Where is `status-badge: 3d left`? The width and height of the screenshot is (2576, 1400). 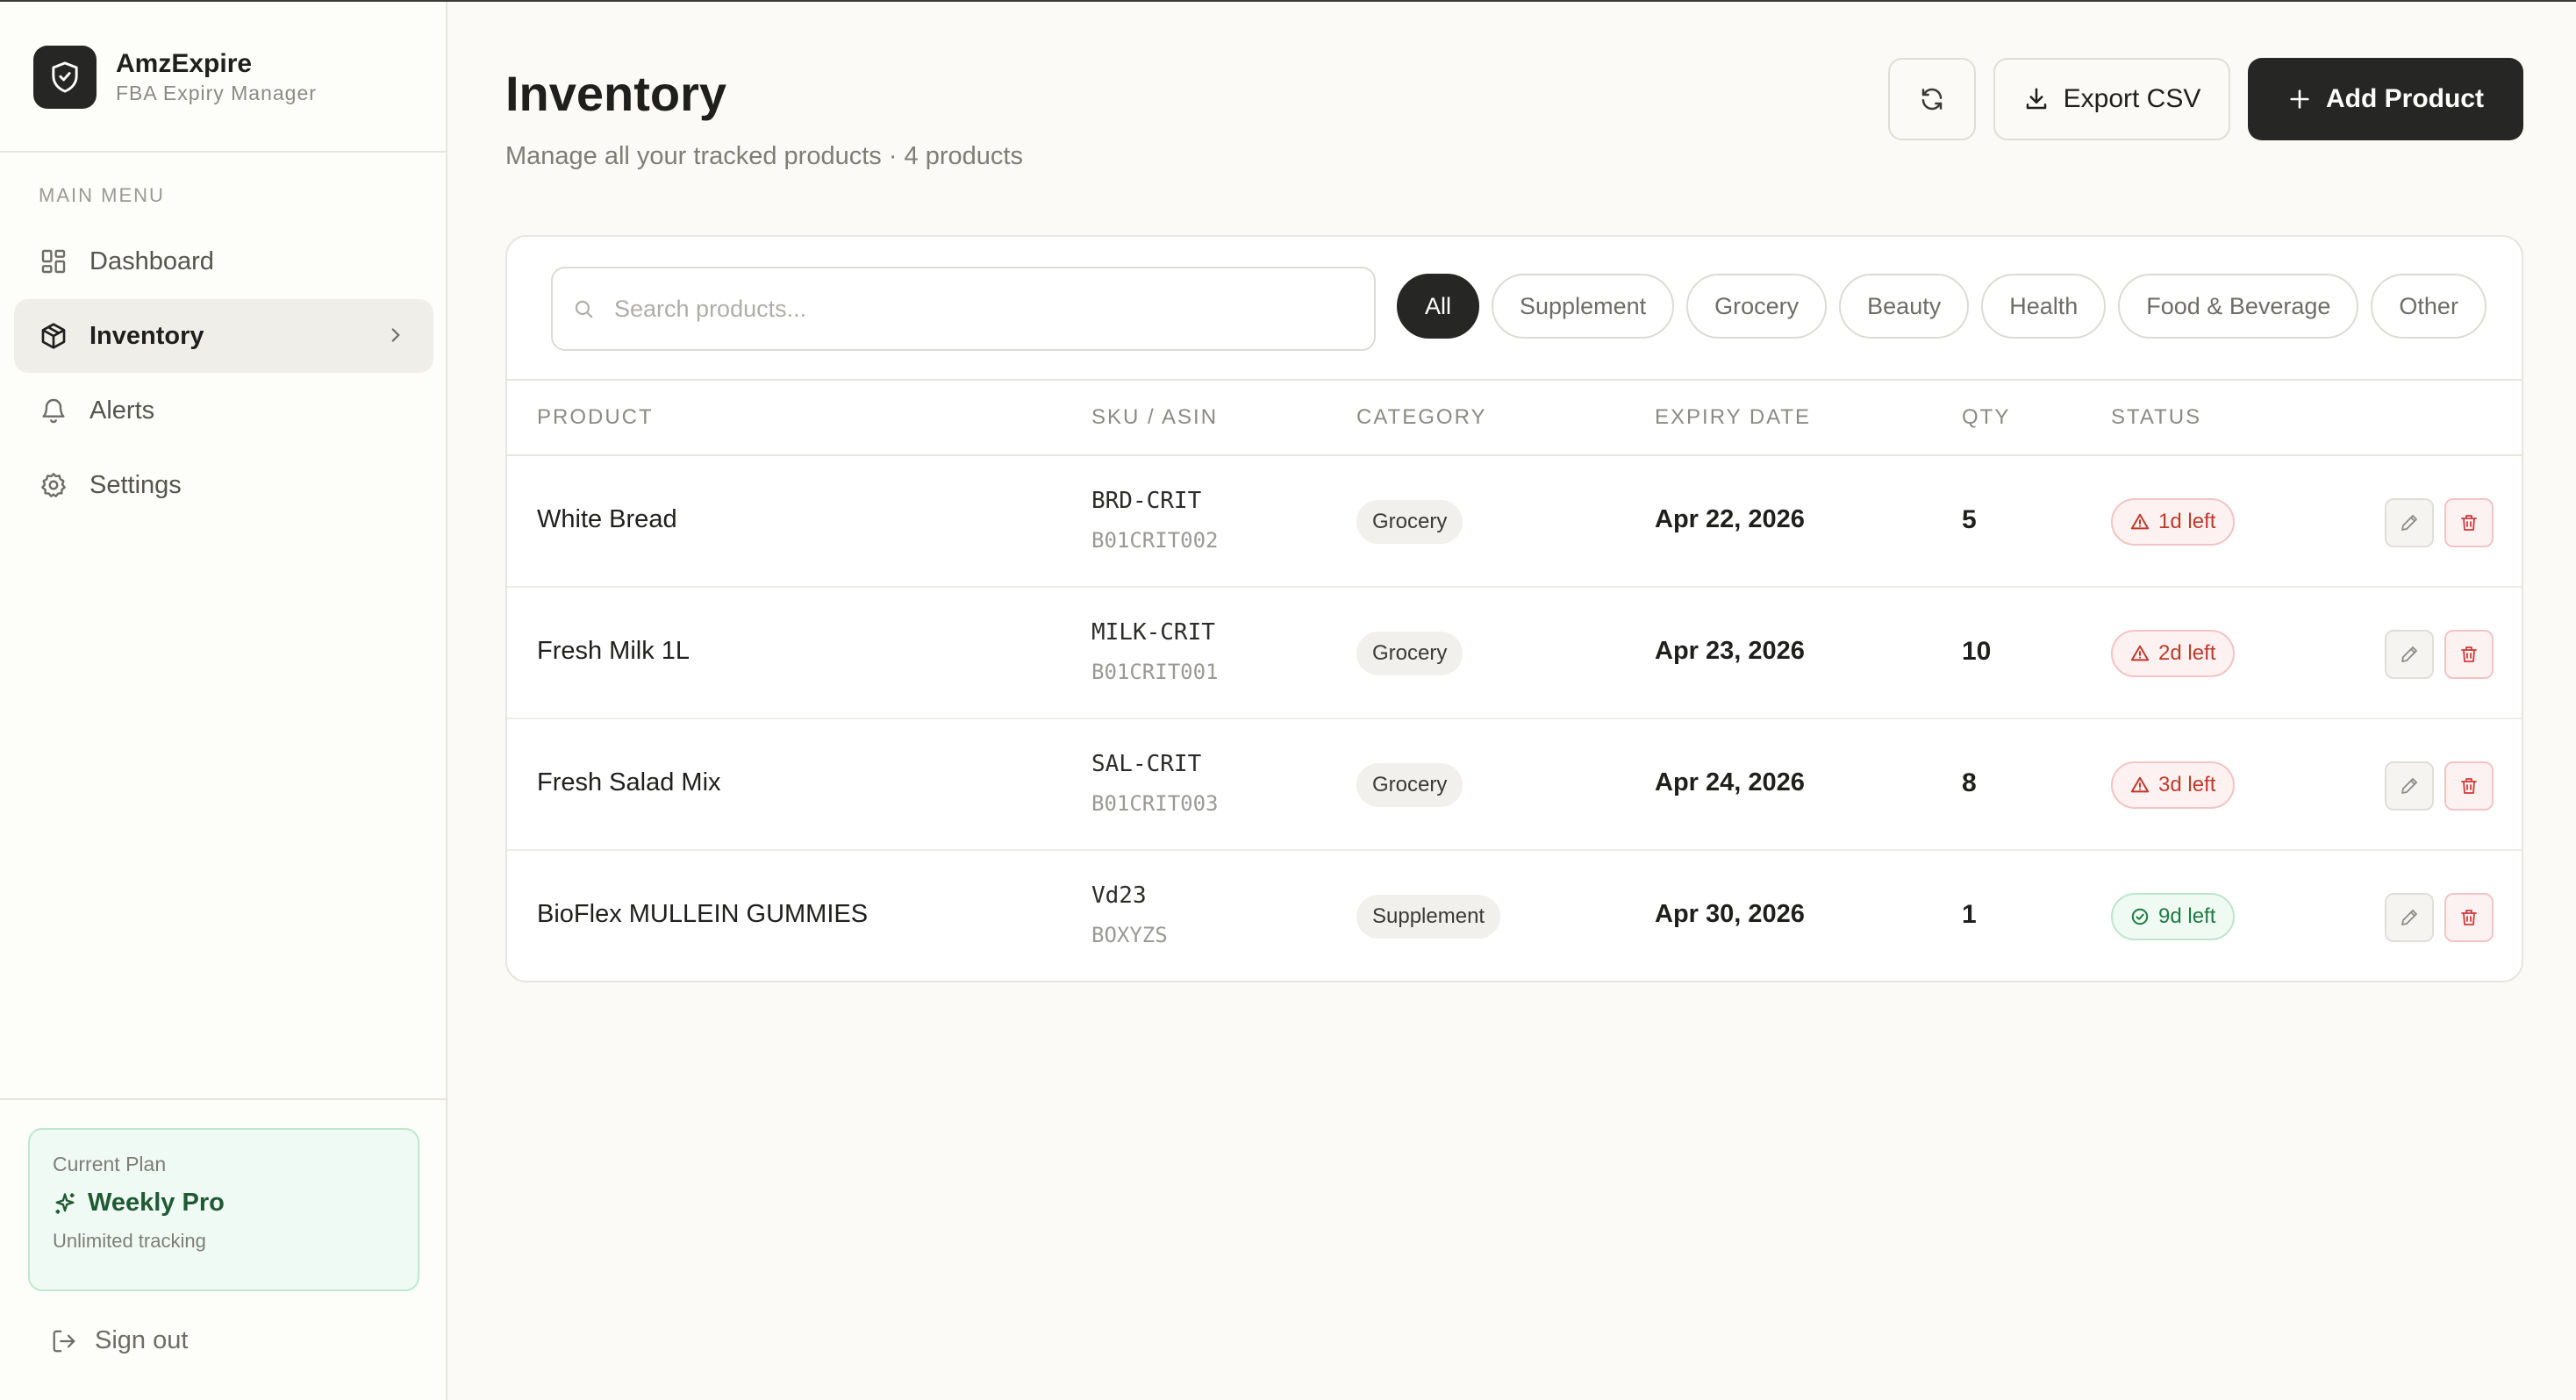 status-badge: 3d left is located at coordinates (2173, 785).